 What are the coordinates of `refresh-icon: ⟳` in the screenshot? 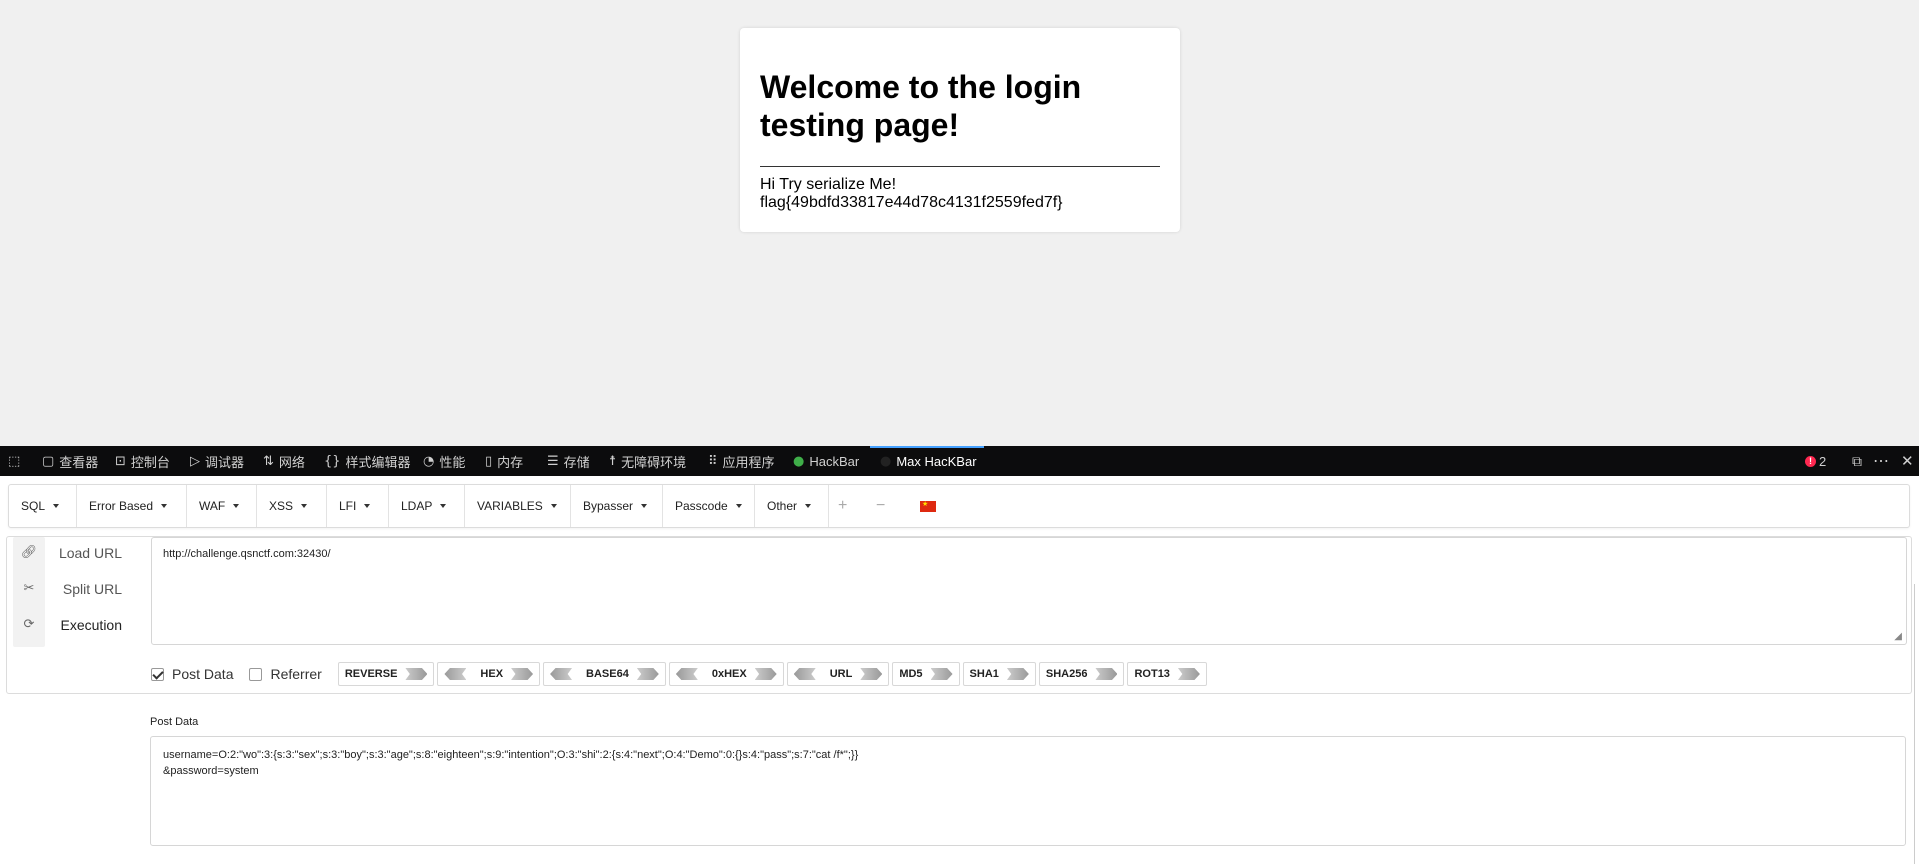 It's located at (29, 624).